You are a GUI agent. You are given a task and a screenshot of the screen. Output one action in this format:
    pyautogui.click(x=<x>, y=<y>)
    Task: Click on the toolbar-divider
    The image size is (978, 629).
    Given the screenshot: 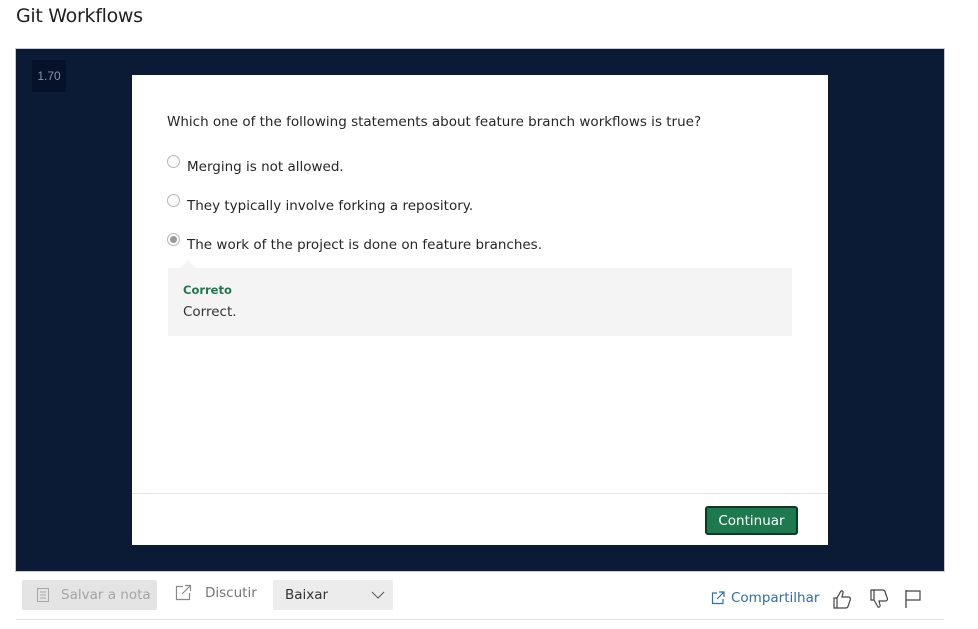 What is the action you would take?
    pyautogui.click(x=480, y=619)
    